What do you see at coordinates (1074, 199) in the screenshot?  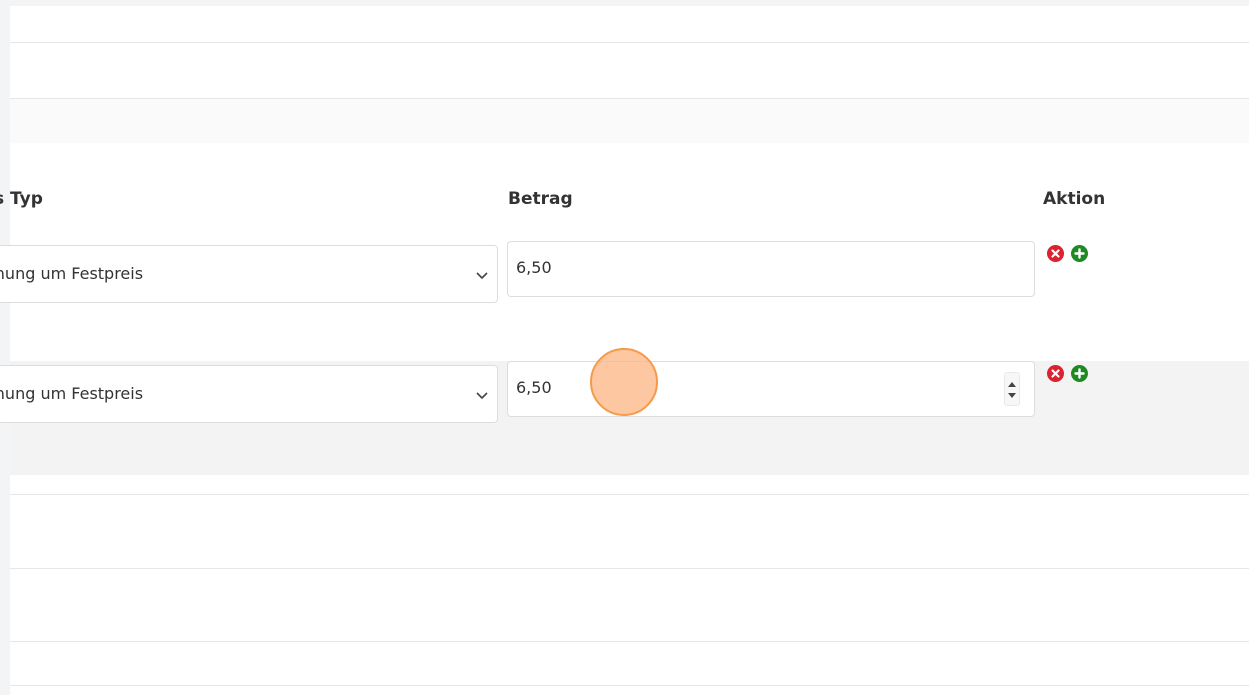 I see `column-header-aktion: Aktion` at bounding box center [1074, 199].